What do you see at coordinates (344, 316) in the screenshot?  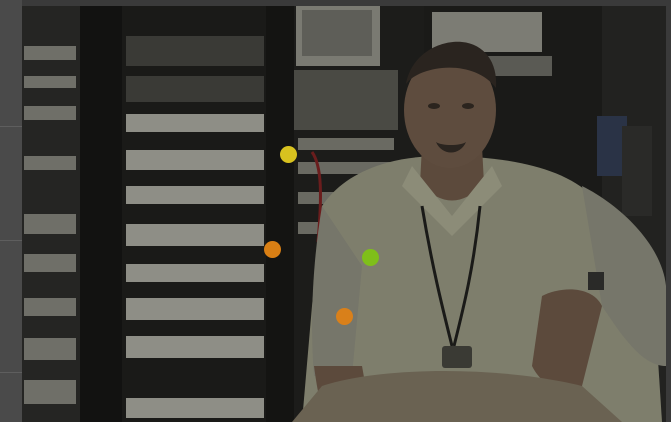 I see `hotspot-orange-lower` at bounding box center [344, 316].